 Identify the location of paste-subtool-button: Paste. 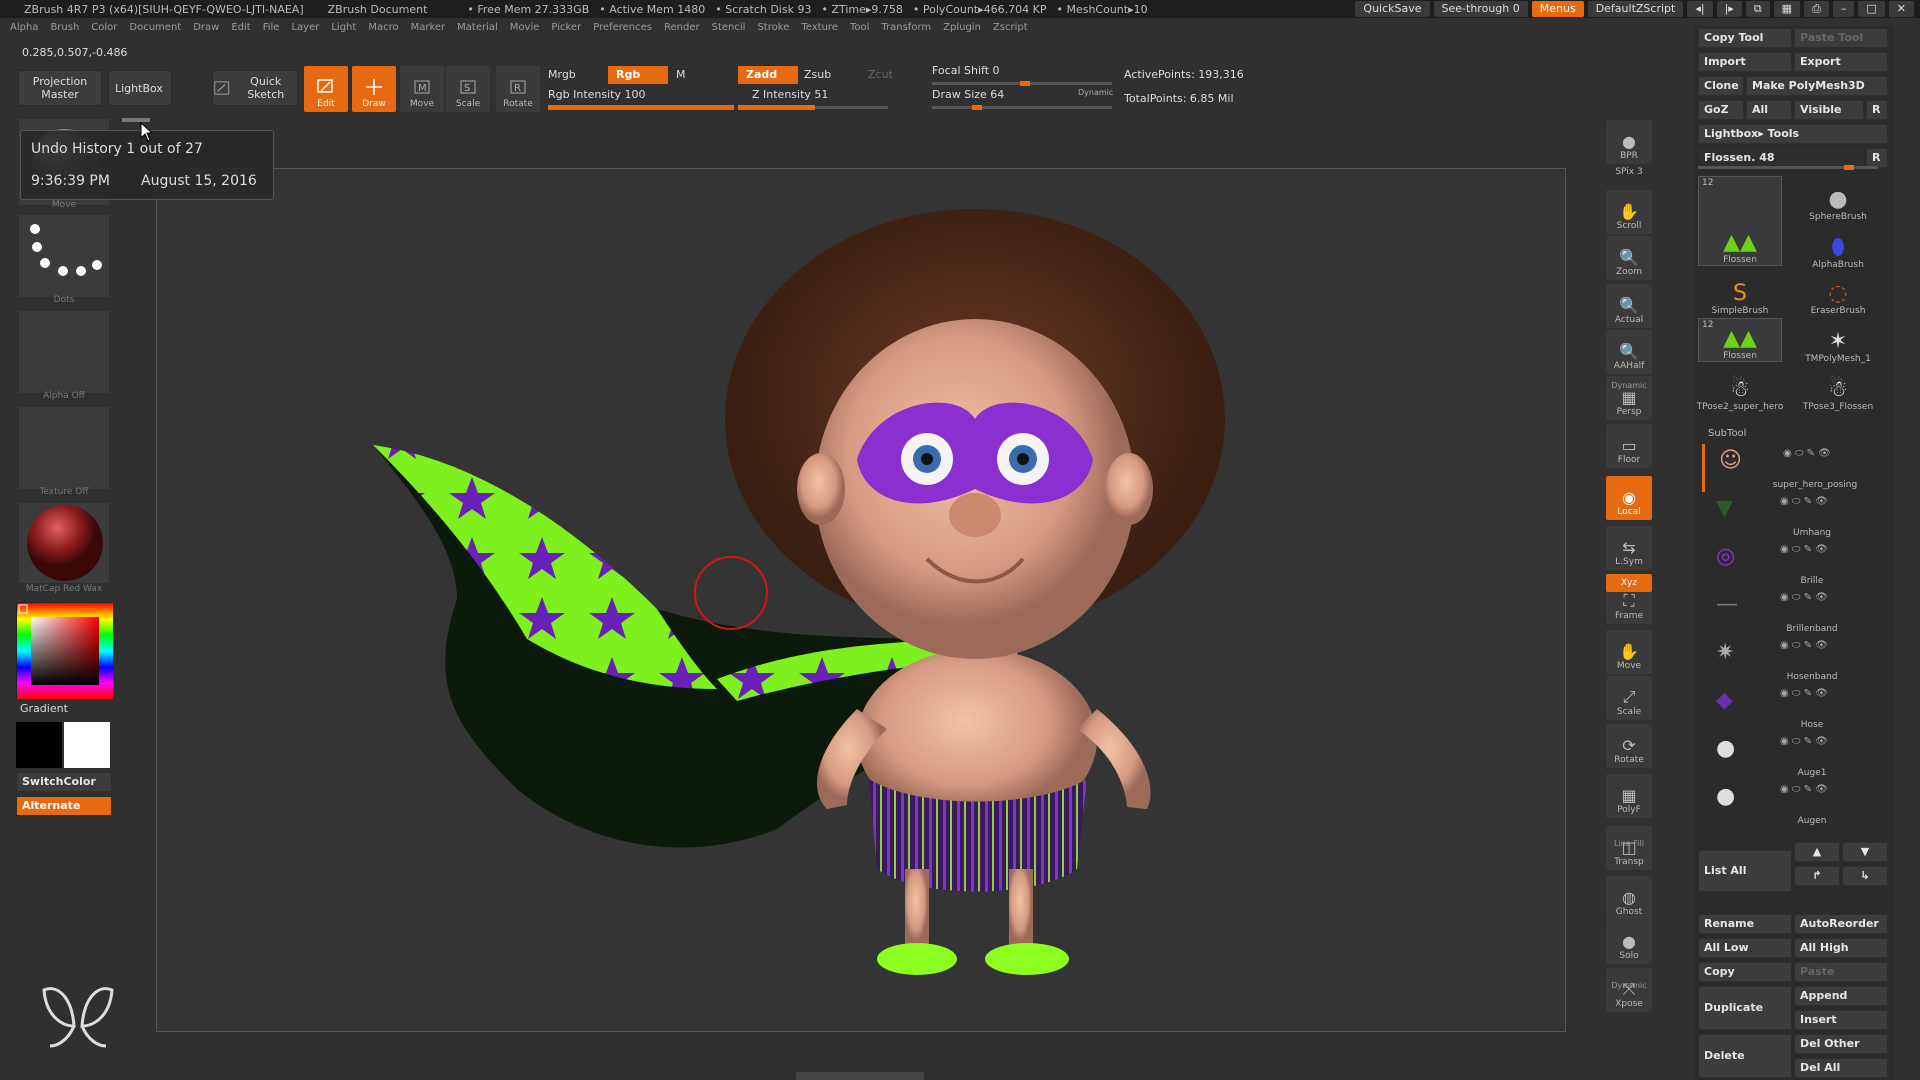
(1841, 972).